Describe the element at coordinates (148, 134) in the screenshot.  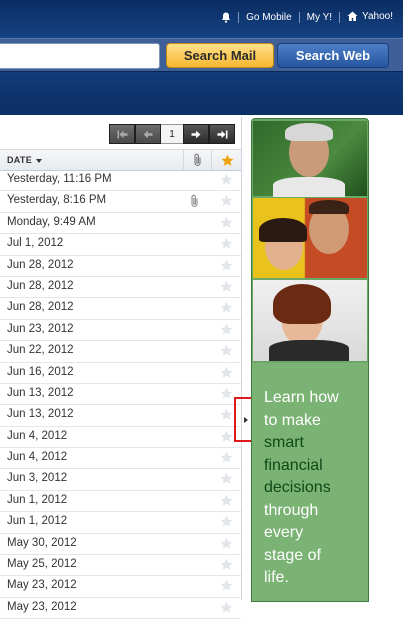
I see `previous-page-button` at that location.